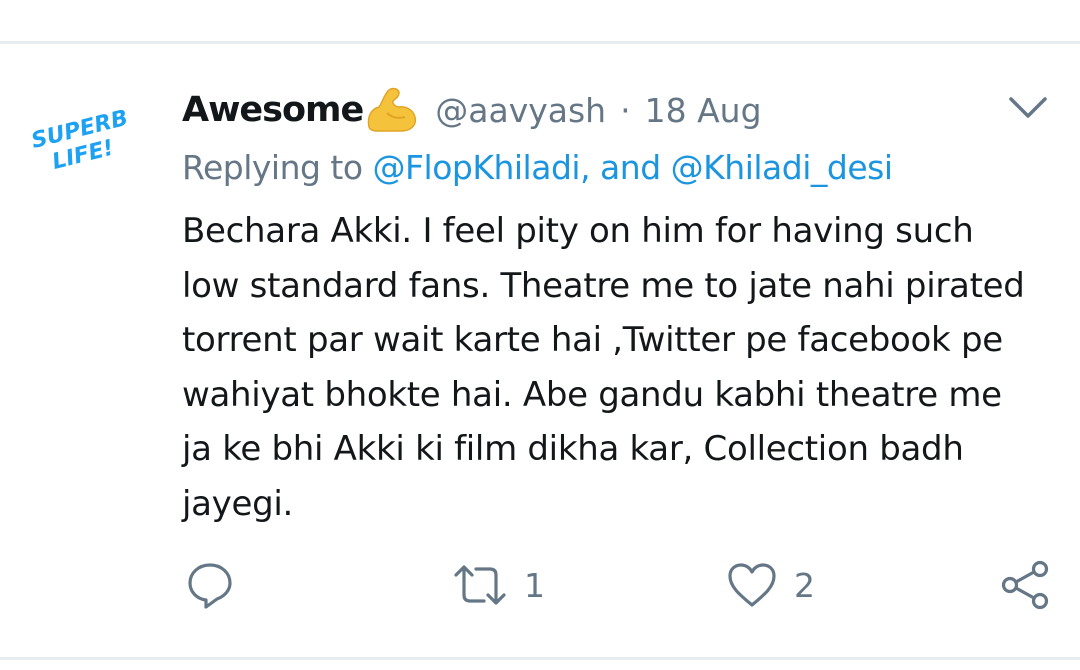  What do you see at coordinates (273, 110) in the screenshot?
I see `display-name: Awesome` at bounding box center [273, 110].